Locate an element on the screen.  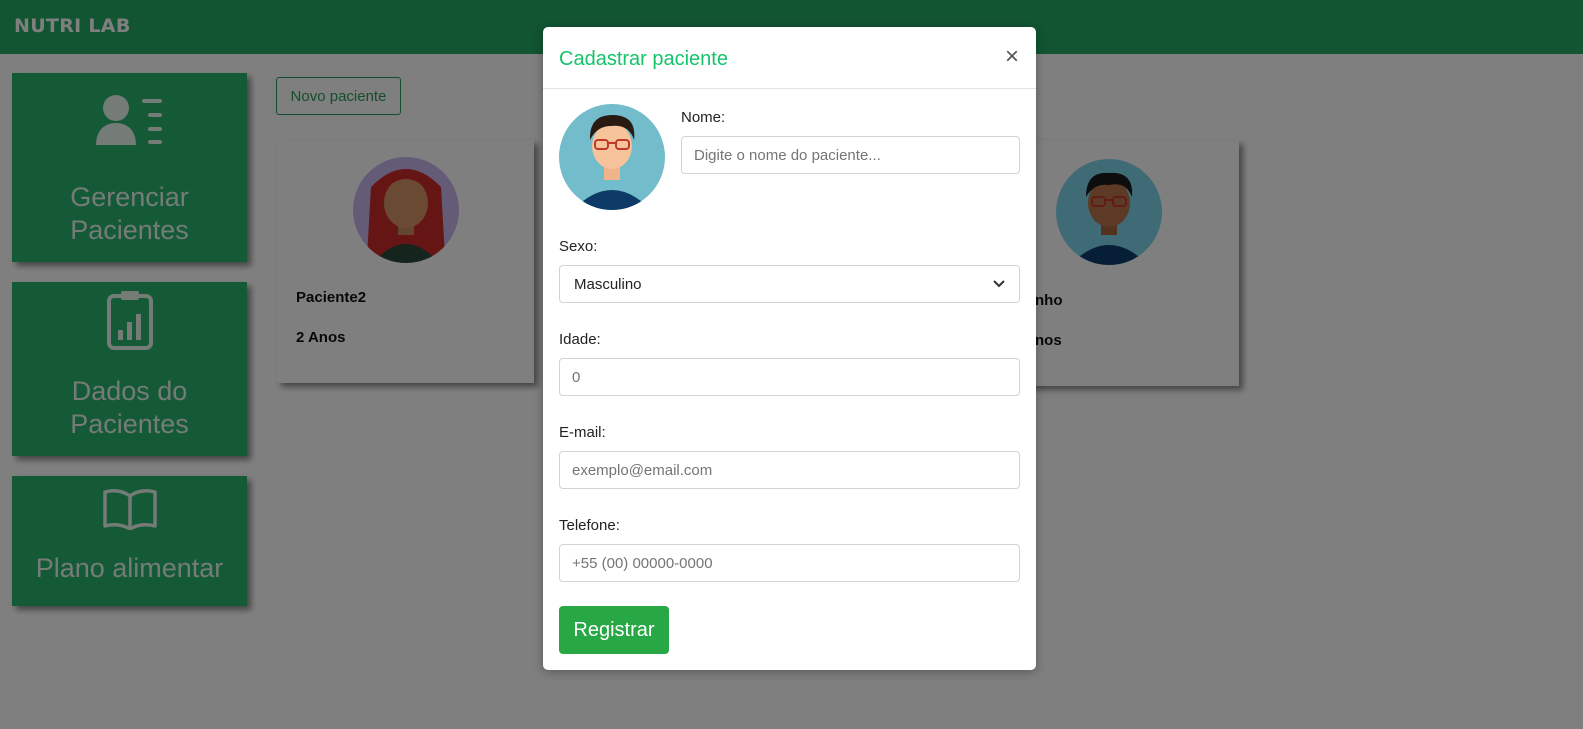
telefone-input is located at coordinates (789, 563).